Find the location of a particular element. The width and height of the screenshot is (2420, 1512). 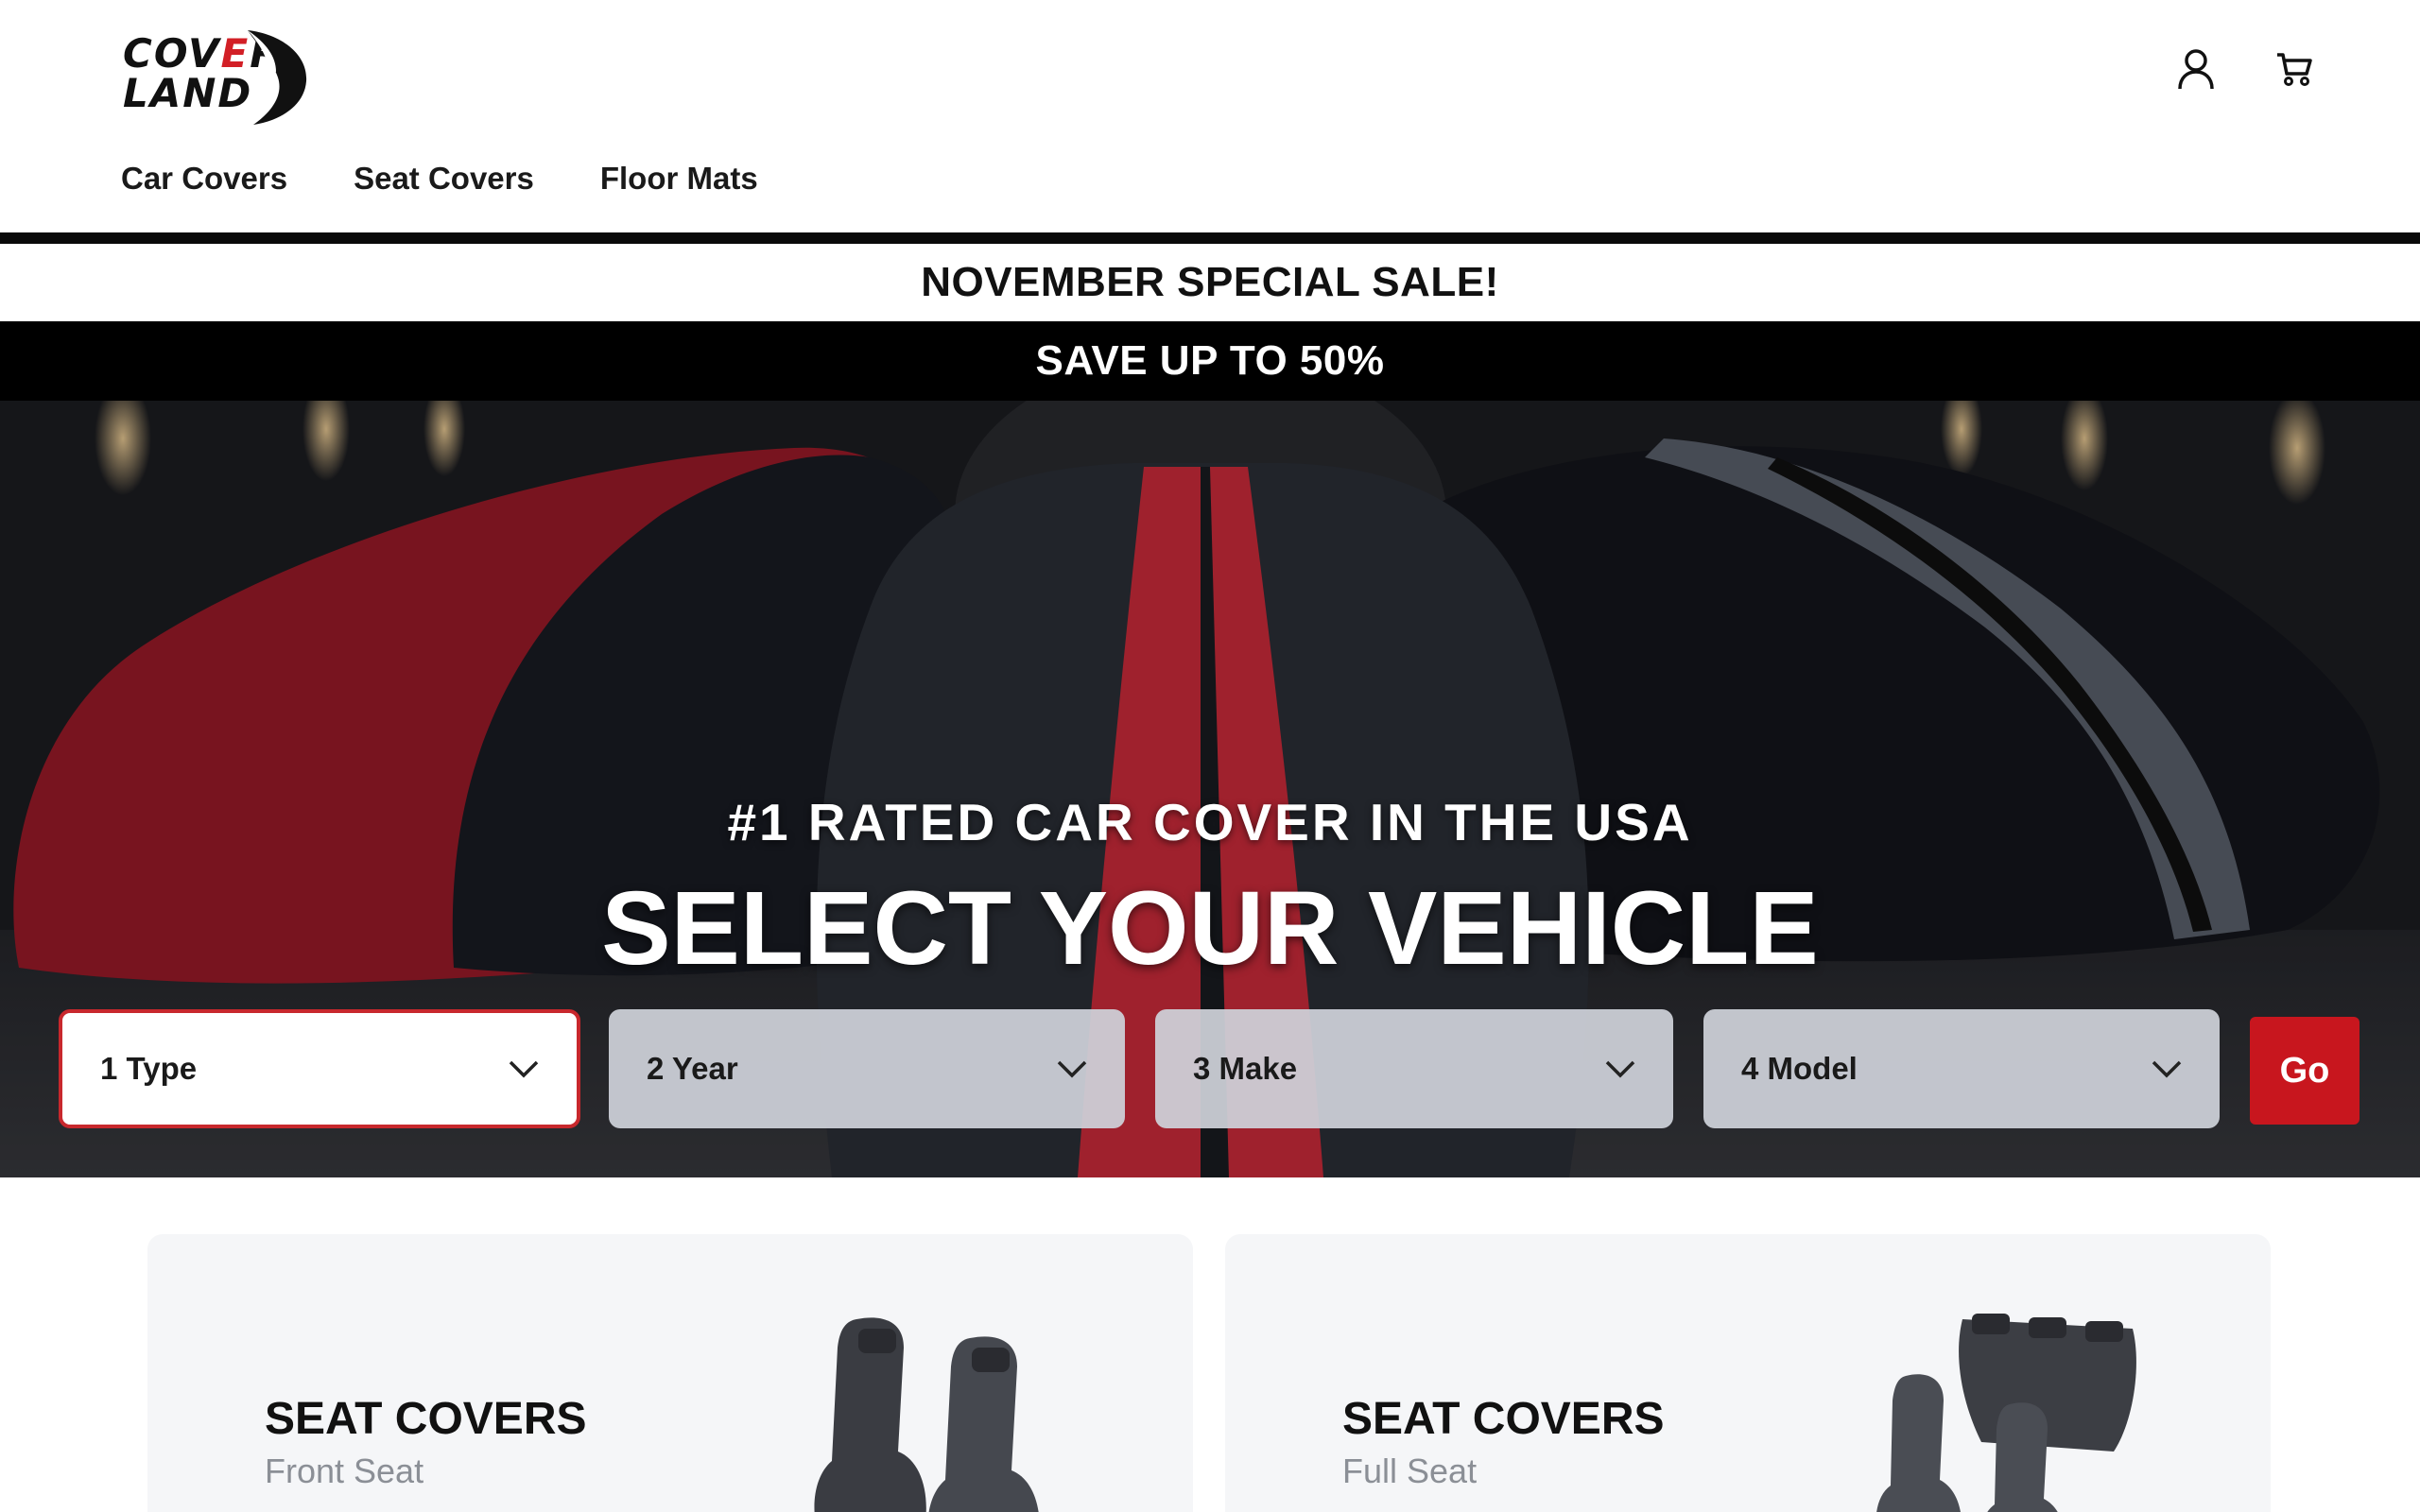

cart-button is located at coordinates (2294, 69).